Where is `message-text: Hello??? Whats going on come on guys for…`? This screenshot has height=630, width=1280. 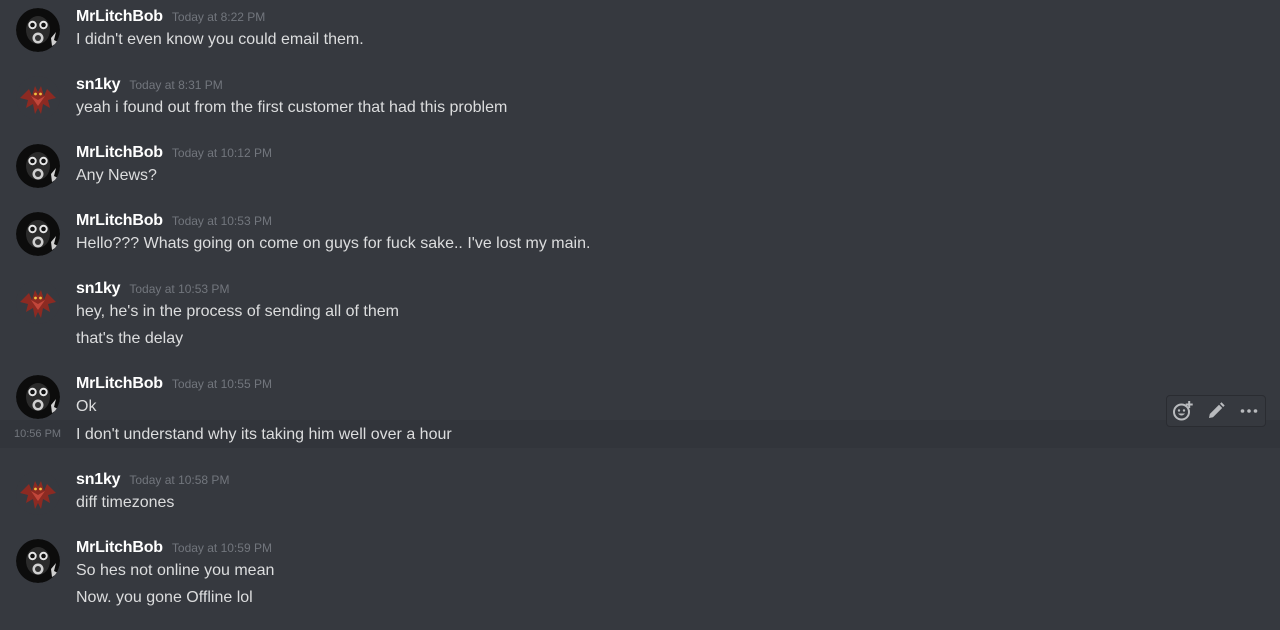 message-text: Hello??? Whats going on come on guys for… is located at coordinates (333, 243).